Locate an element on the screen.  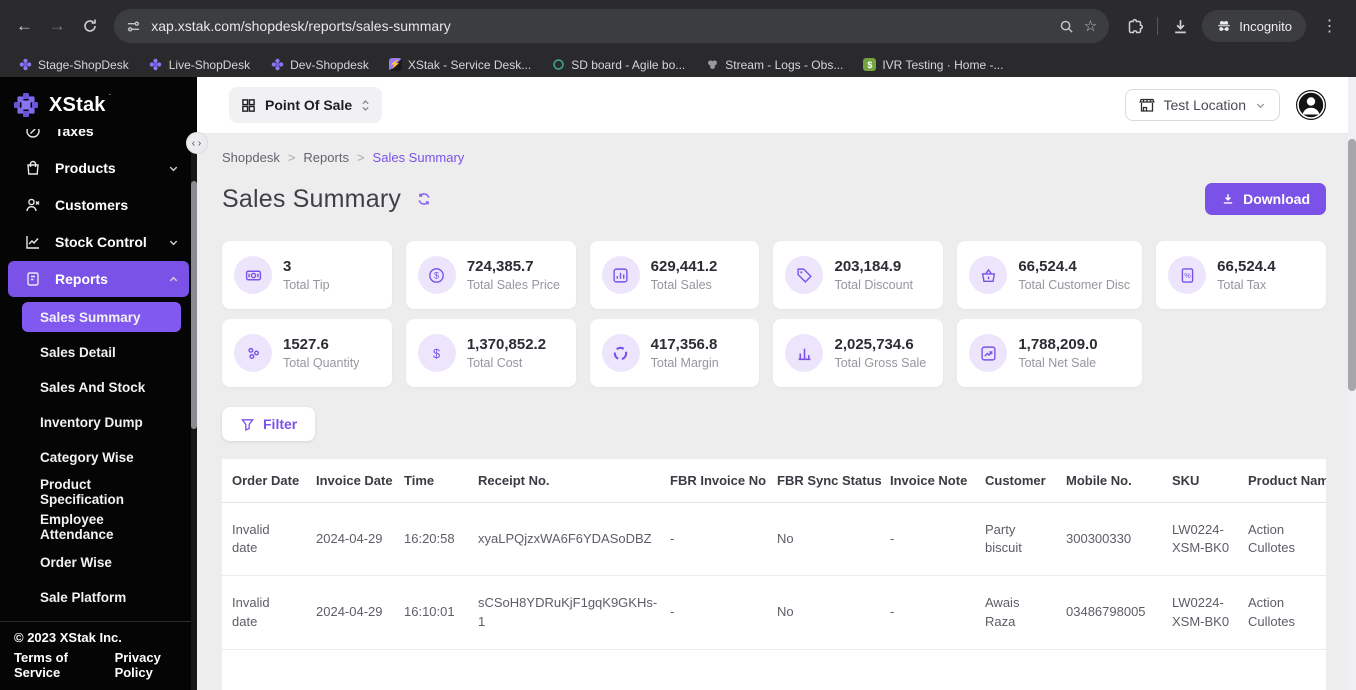
download-button: Download is located at coordinates (1265, 199).